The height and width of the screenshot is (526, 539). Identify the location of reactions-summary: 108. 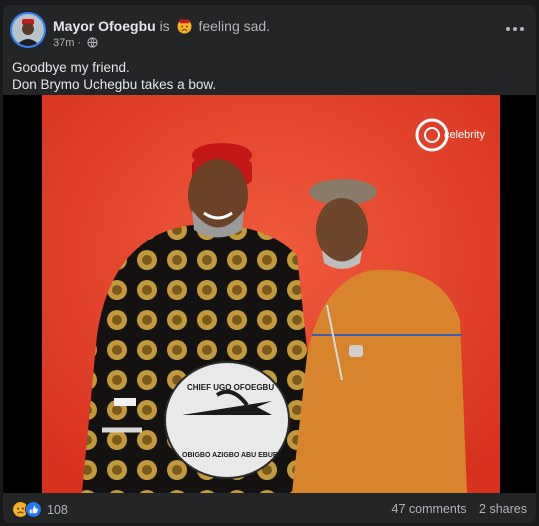
(40, 509).